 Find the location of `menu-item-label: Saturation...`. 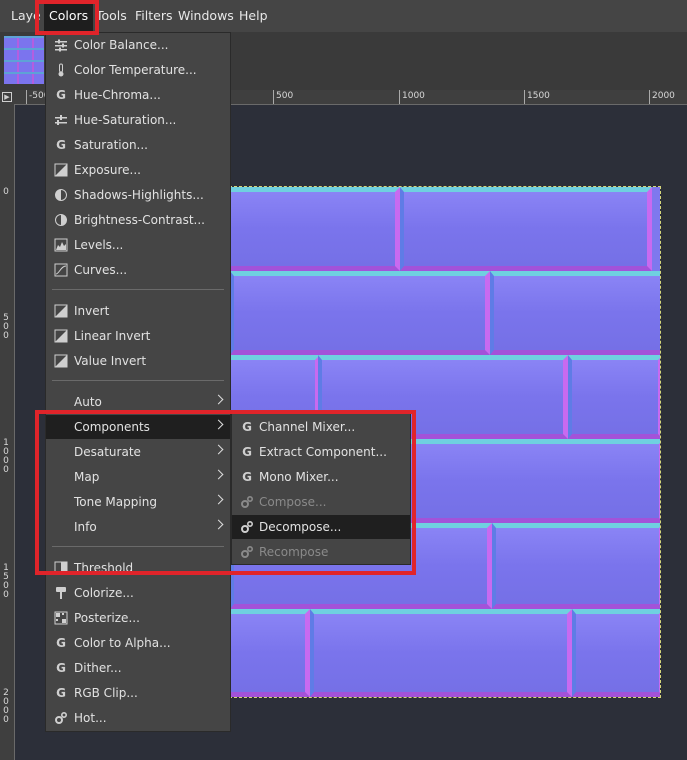

menu-item-label: Saturation... is located at coordinates (111, 145).